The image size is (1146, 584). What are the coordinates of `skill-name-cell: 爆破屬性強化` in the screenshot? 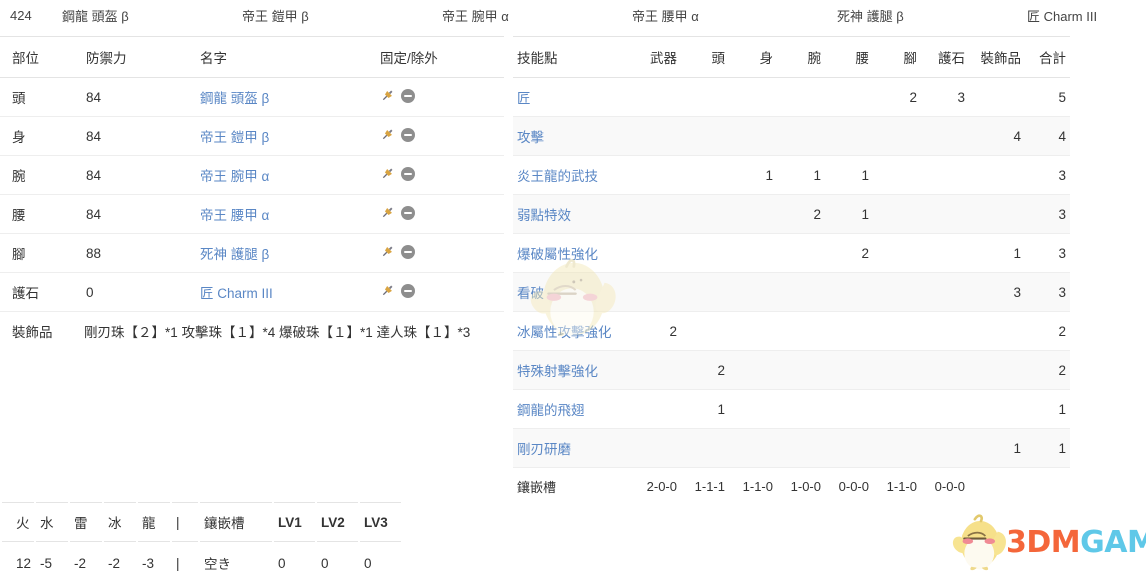 It's located at (573, 253).